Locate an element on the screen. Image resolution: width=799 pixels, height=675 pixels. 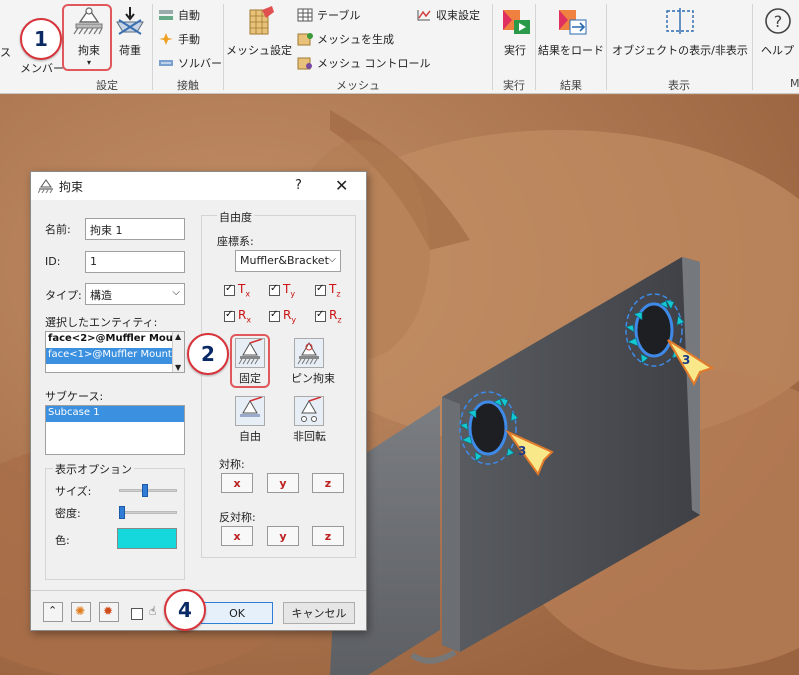
coordinate-system-select: Muffler&Bracket ⌵ is located at coordinates (288, 261).